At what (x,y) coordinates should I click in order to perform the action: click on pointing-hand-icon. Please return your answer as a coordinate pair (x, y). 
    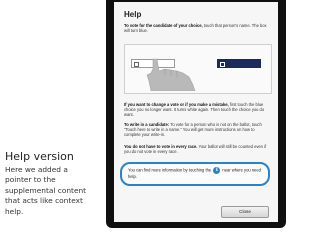
    Looking at the image, I should click on (171, 74).